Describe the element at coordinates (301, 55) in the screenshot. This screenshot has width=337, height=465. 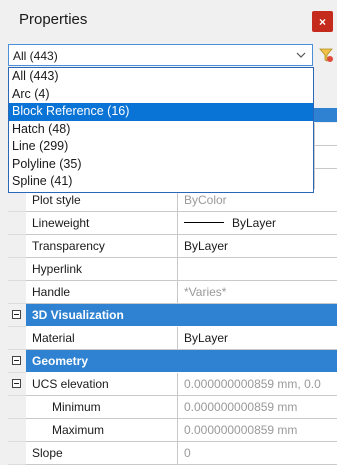
I see `chevron-down-icon` at that location.